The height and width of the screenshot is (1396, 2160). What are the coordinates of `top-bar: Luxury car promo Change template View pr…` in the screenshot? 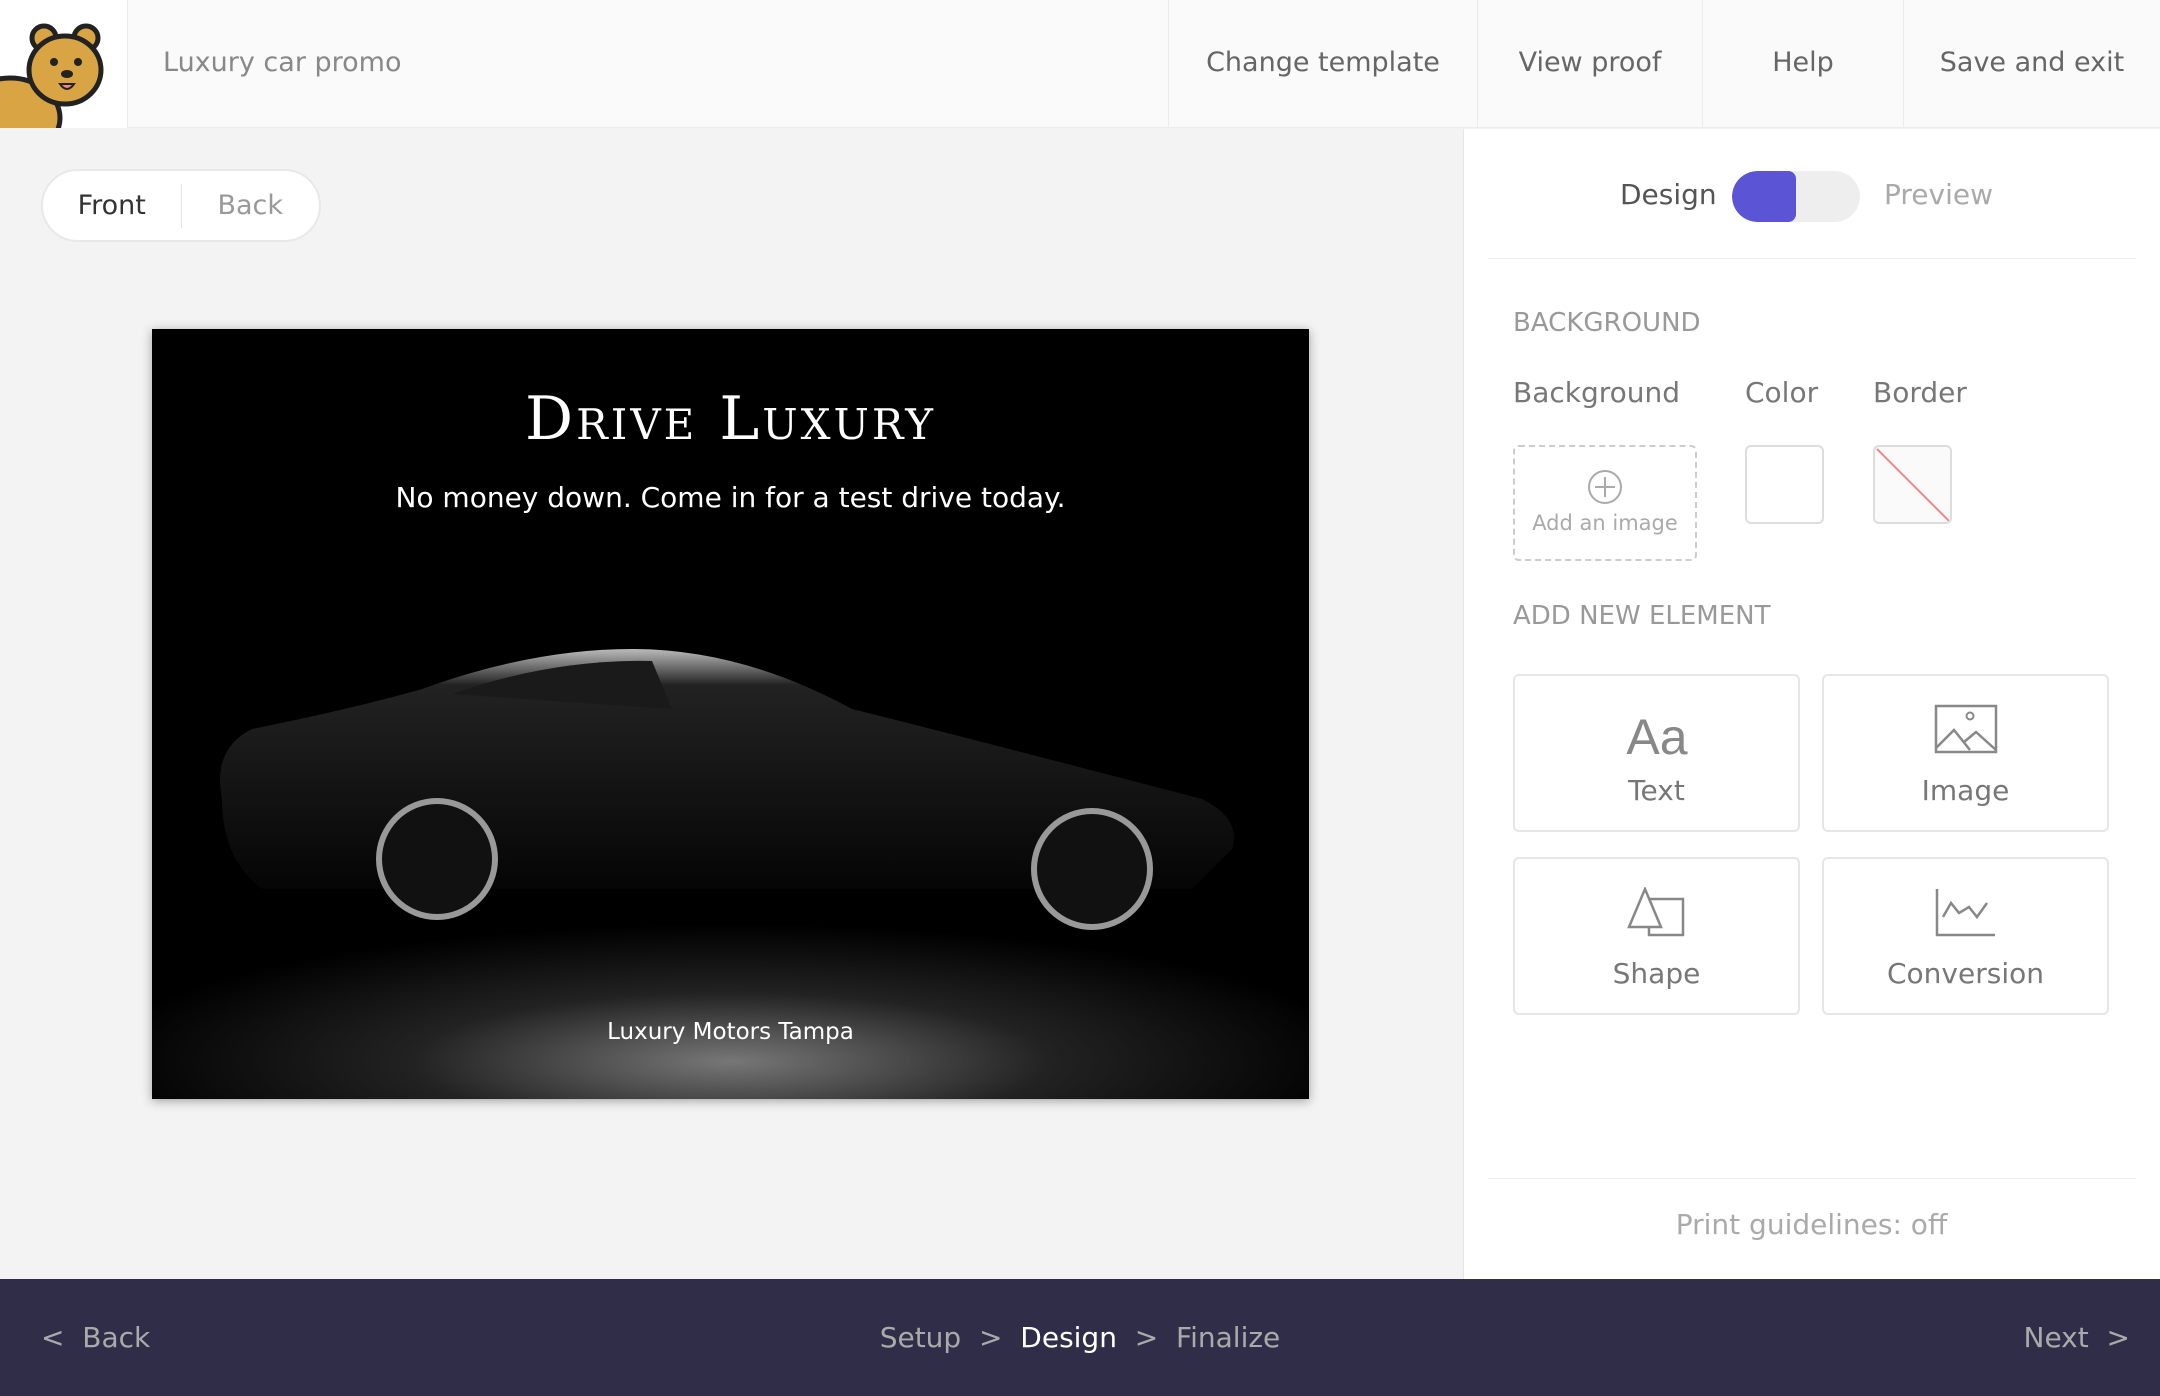 It's located at (1080, 64).